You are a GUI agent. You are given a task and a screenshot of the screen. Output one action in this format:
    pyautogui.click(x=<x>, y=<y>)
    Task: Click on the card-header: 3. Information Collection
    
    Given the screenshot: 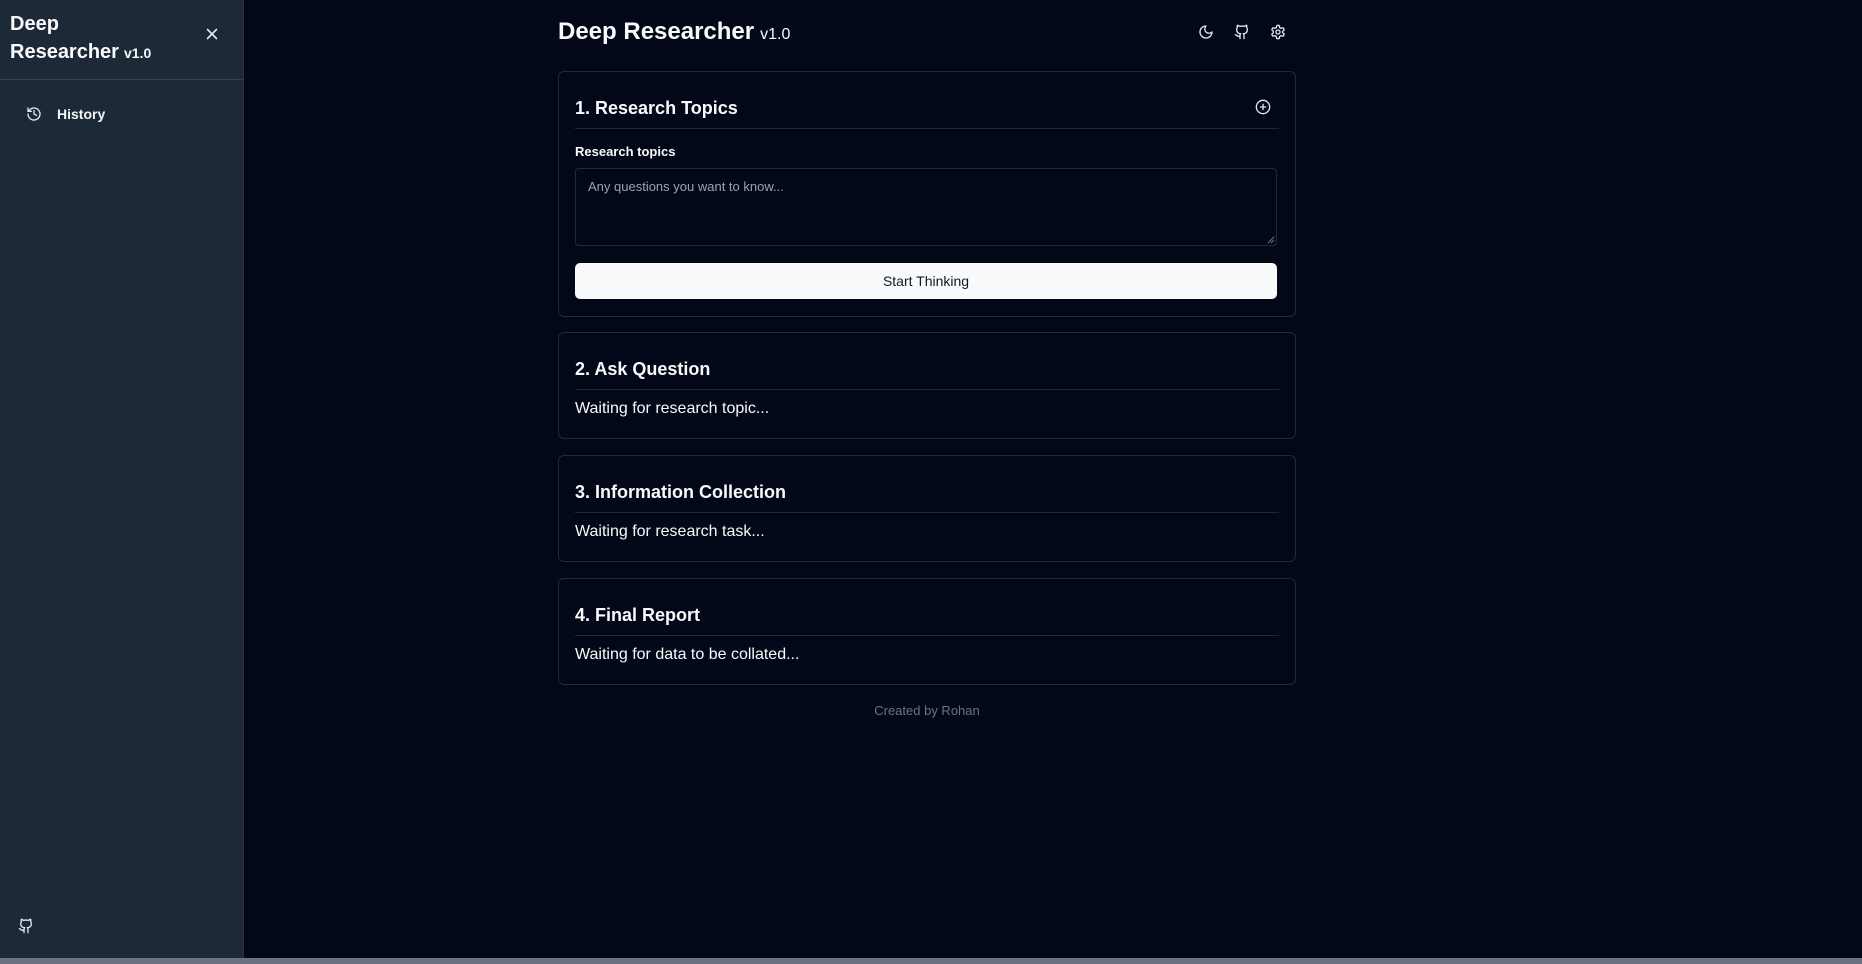 What is the action you would take?
    pyautogui.click(x=927, y=484)
    